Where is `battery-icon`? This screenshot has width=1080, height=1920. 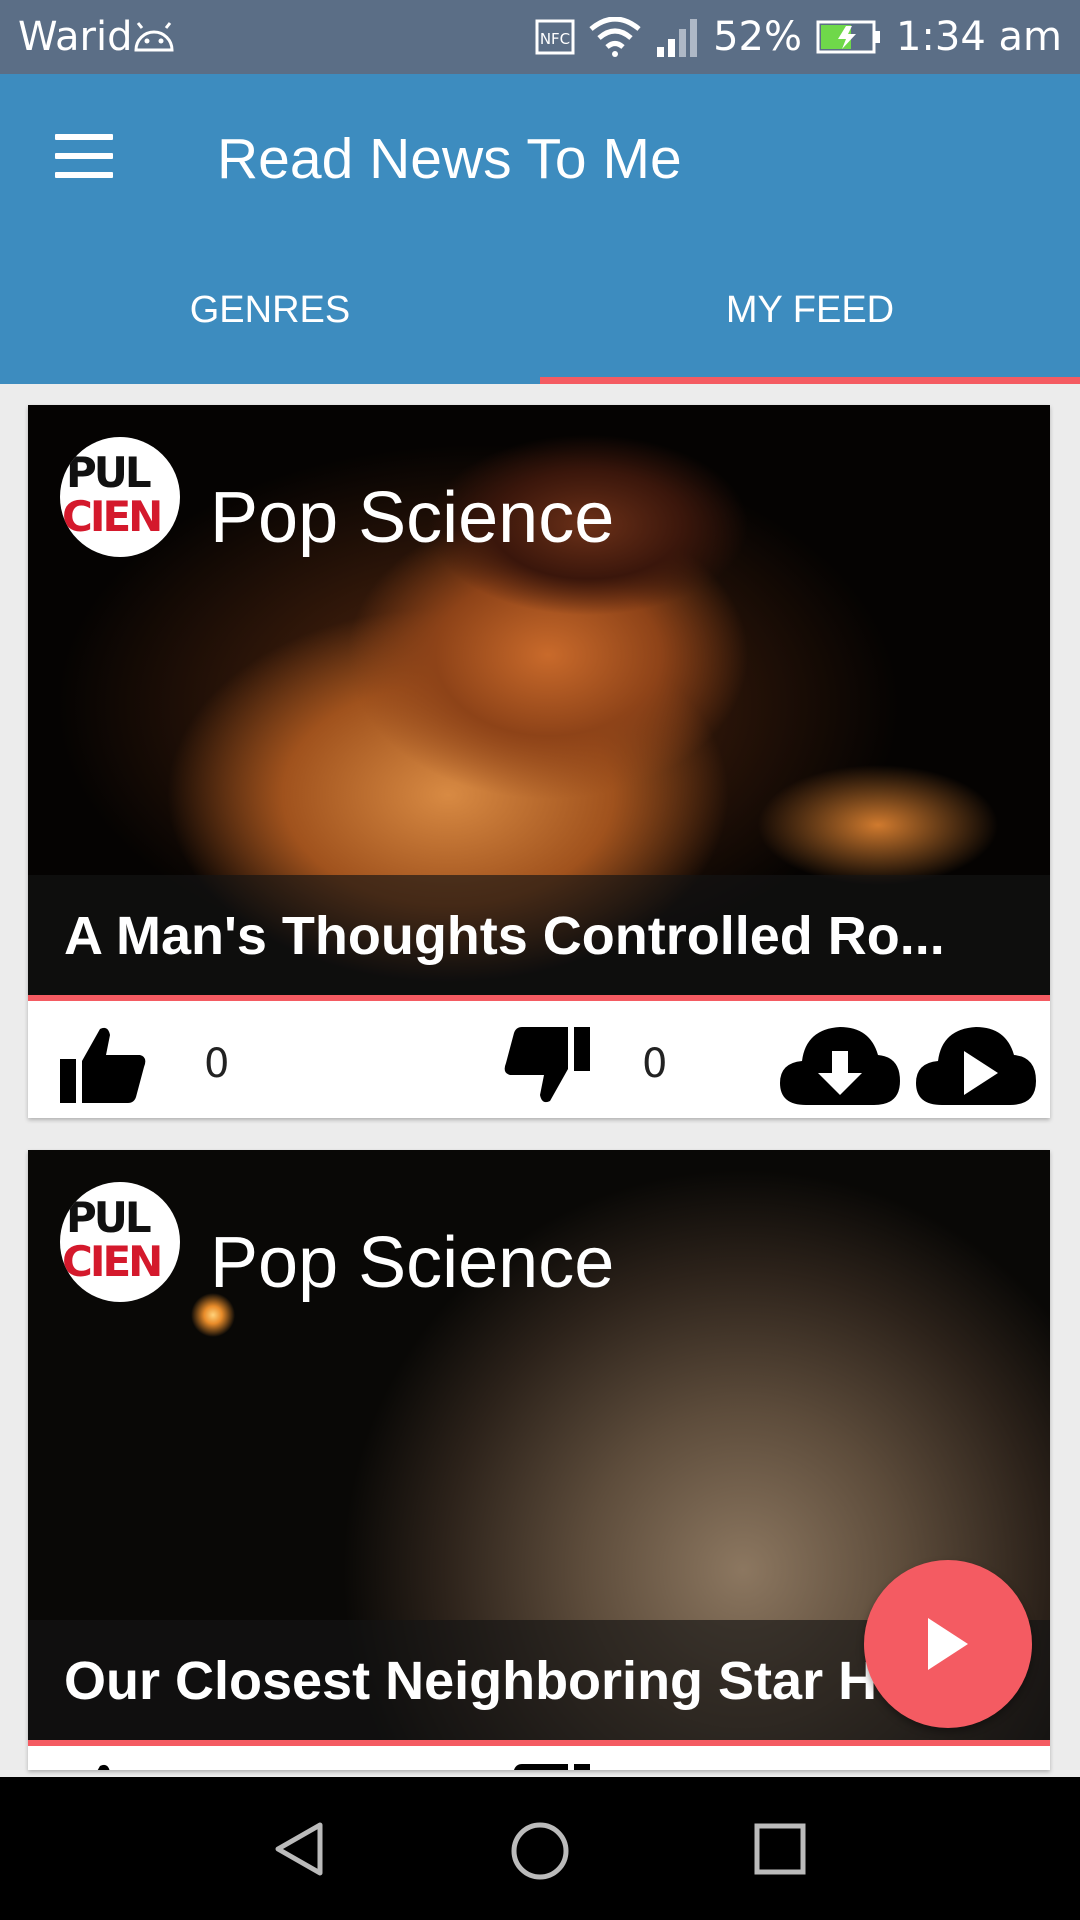
battery-icon is located at coordinates (848, 37).